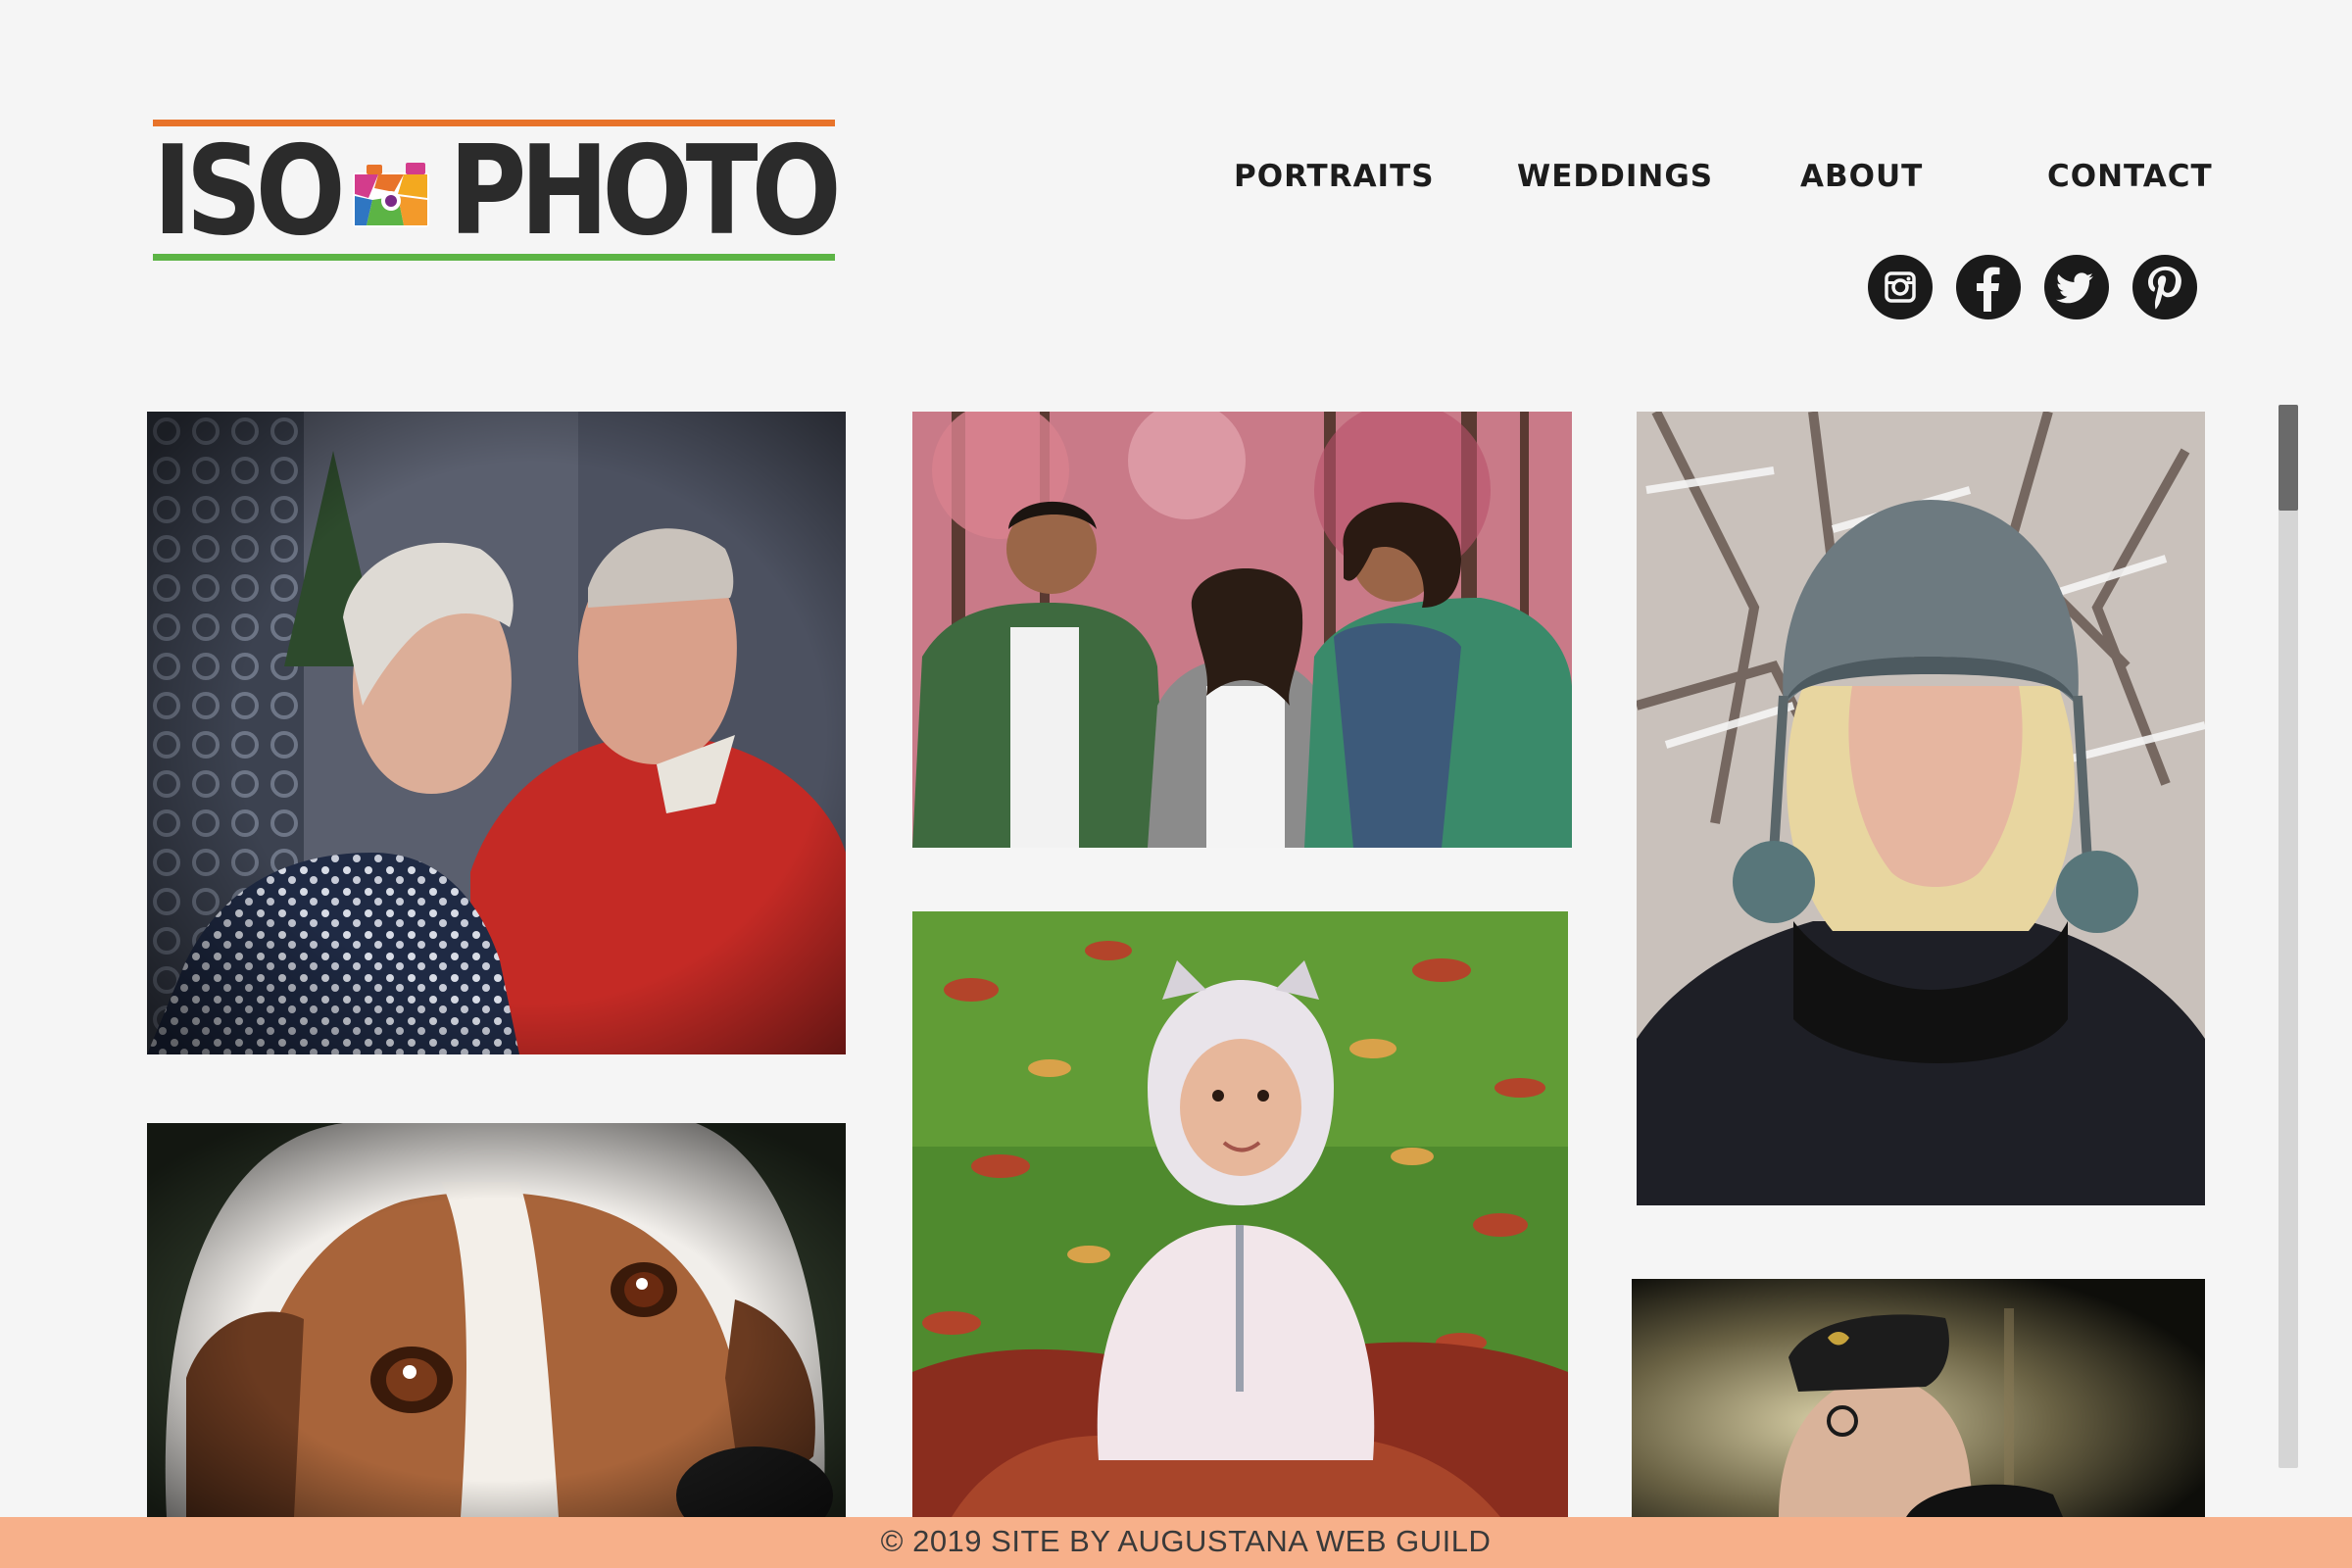 The width and height of the screenshot is (2352, 1568). Describe the element at coordinates (1921, 808) in the screenshot. I see `woman-winter-hat-photo` at that location.